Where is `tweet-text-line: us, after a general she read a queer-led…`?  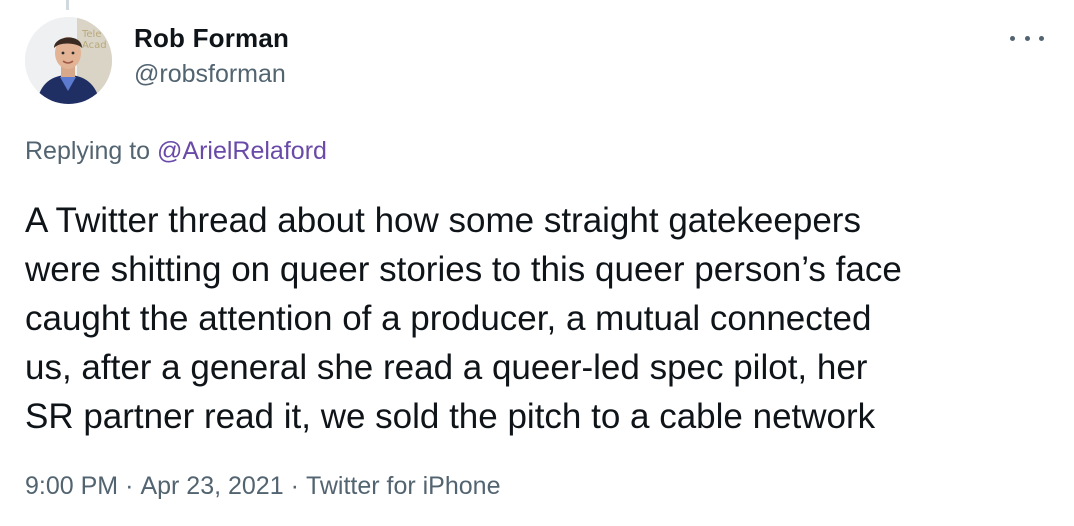 tweet-text-line: us, after a general she read a queer-led… is located at coordinates (446, 367).